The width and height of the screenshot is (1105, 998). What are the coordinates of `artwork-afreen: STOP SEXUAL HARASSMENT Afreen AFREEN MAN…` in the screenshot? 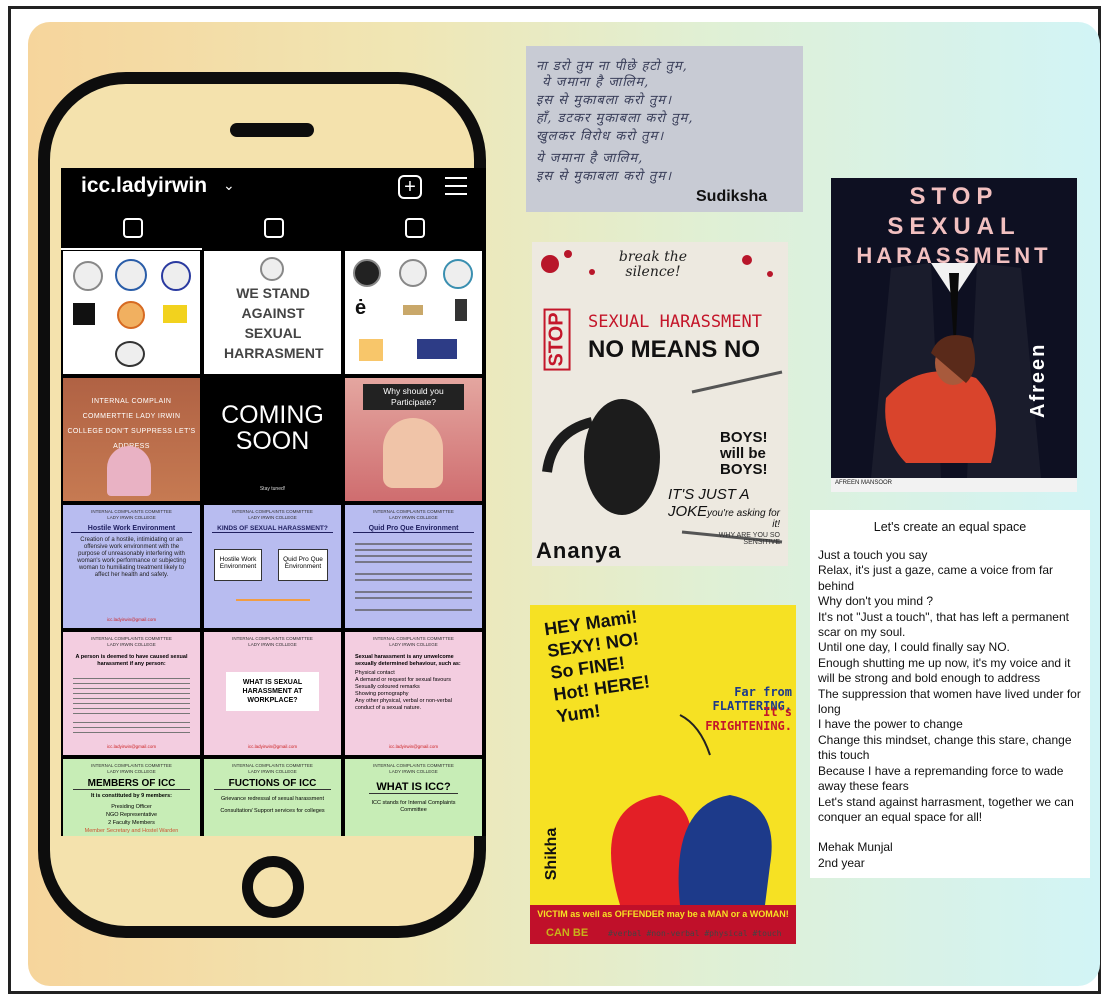 It's located at (954, 335).